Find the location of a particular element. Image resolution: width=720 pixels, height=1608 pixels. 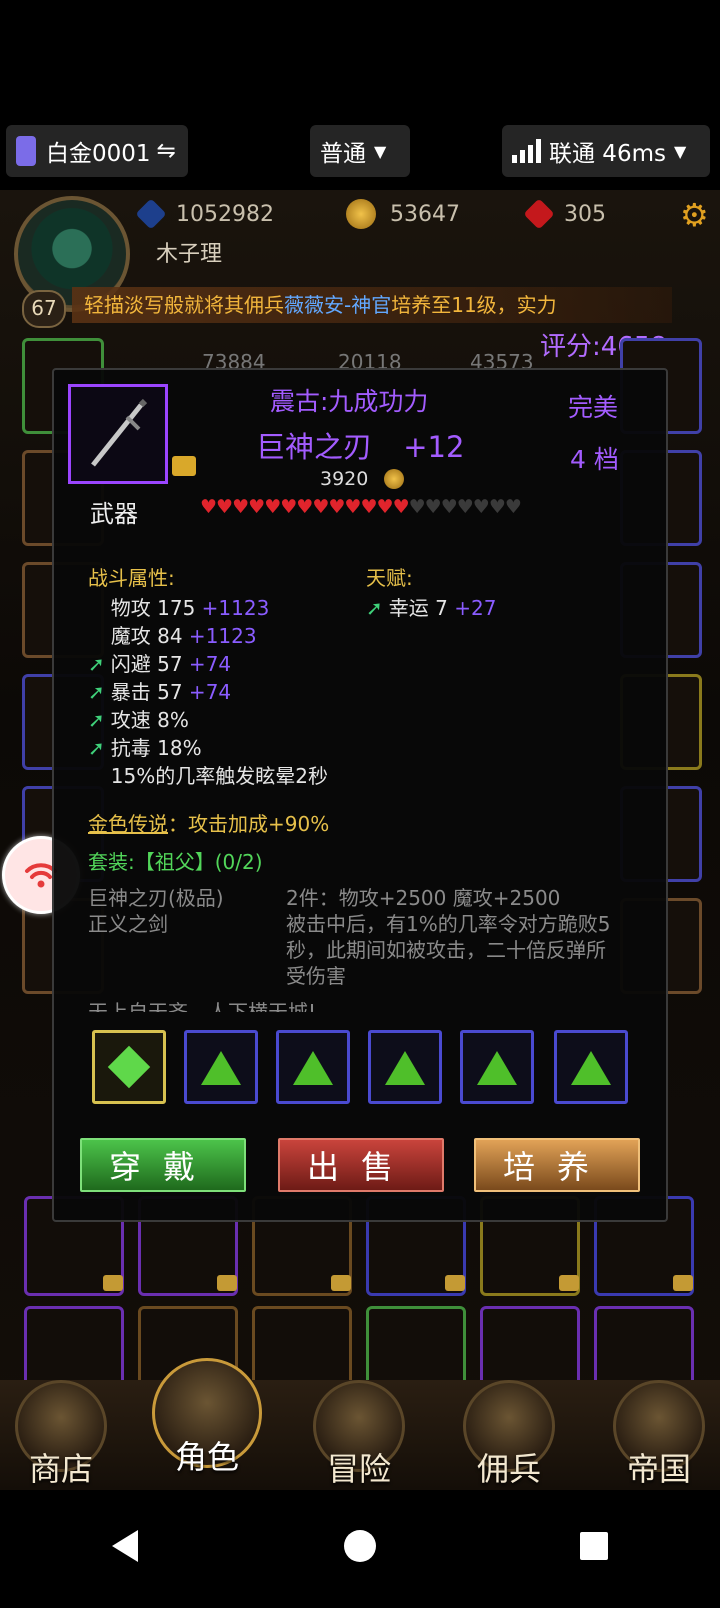

combat-attr-row: ➚ 抗毒 18% is located at coordinates (145, 746).